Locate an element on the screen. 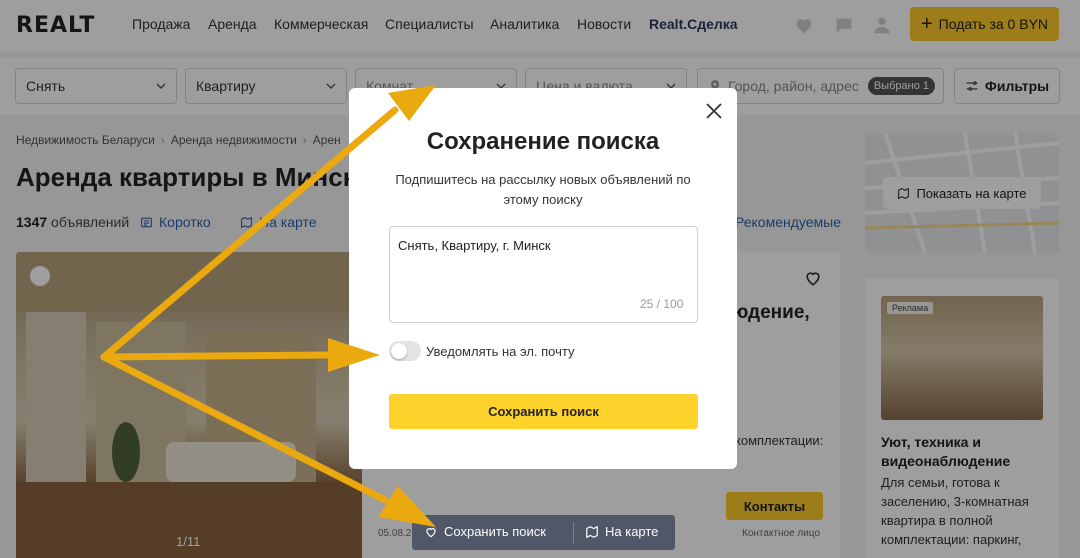 Image resolution: width=1080 pixels, height=558 pixels. floating-save-search-button: Сохранить поиск is located at coordinates (485, 531).